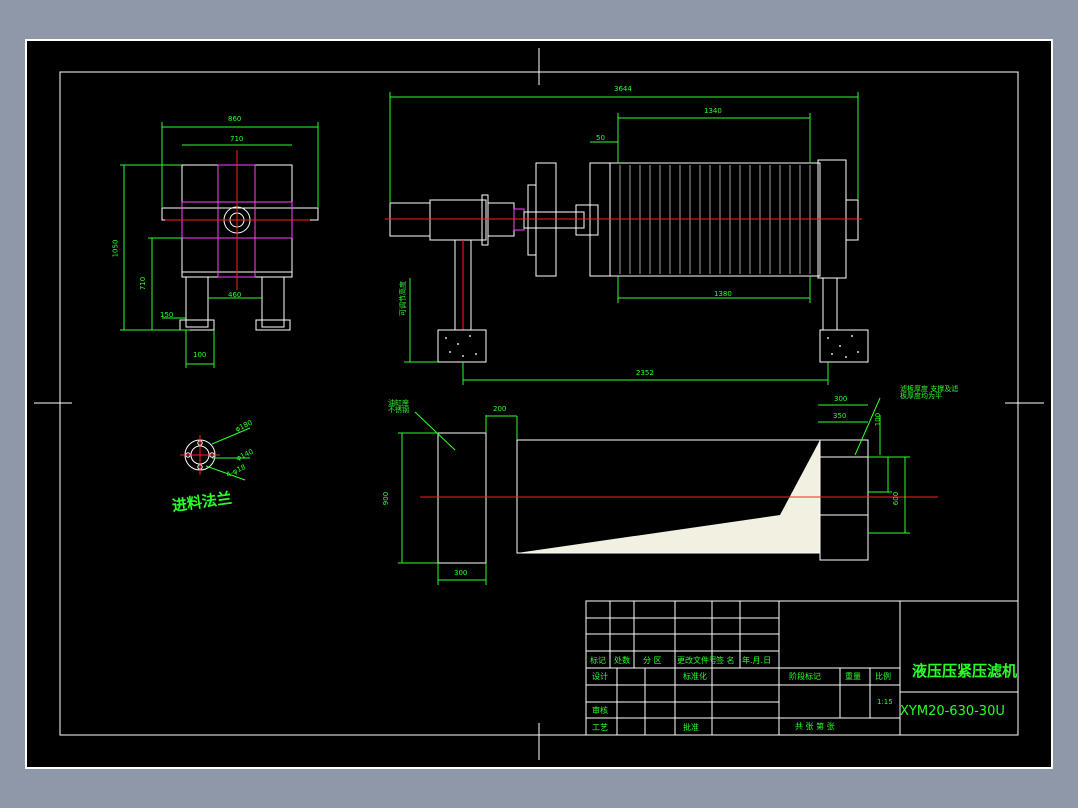 This screenshot has width=1078, height=808. Describe the element at coordinates (143, 283) in the screenshot. I see `dim-front-mid-height: 710` at that location.